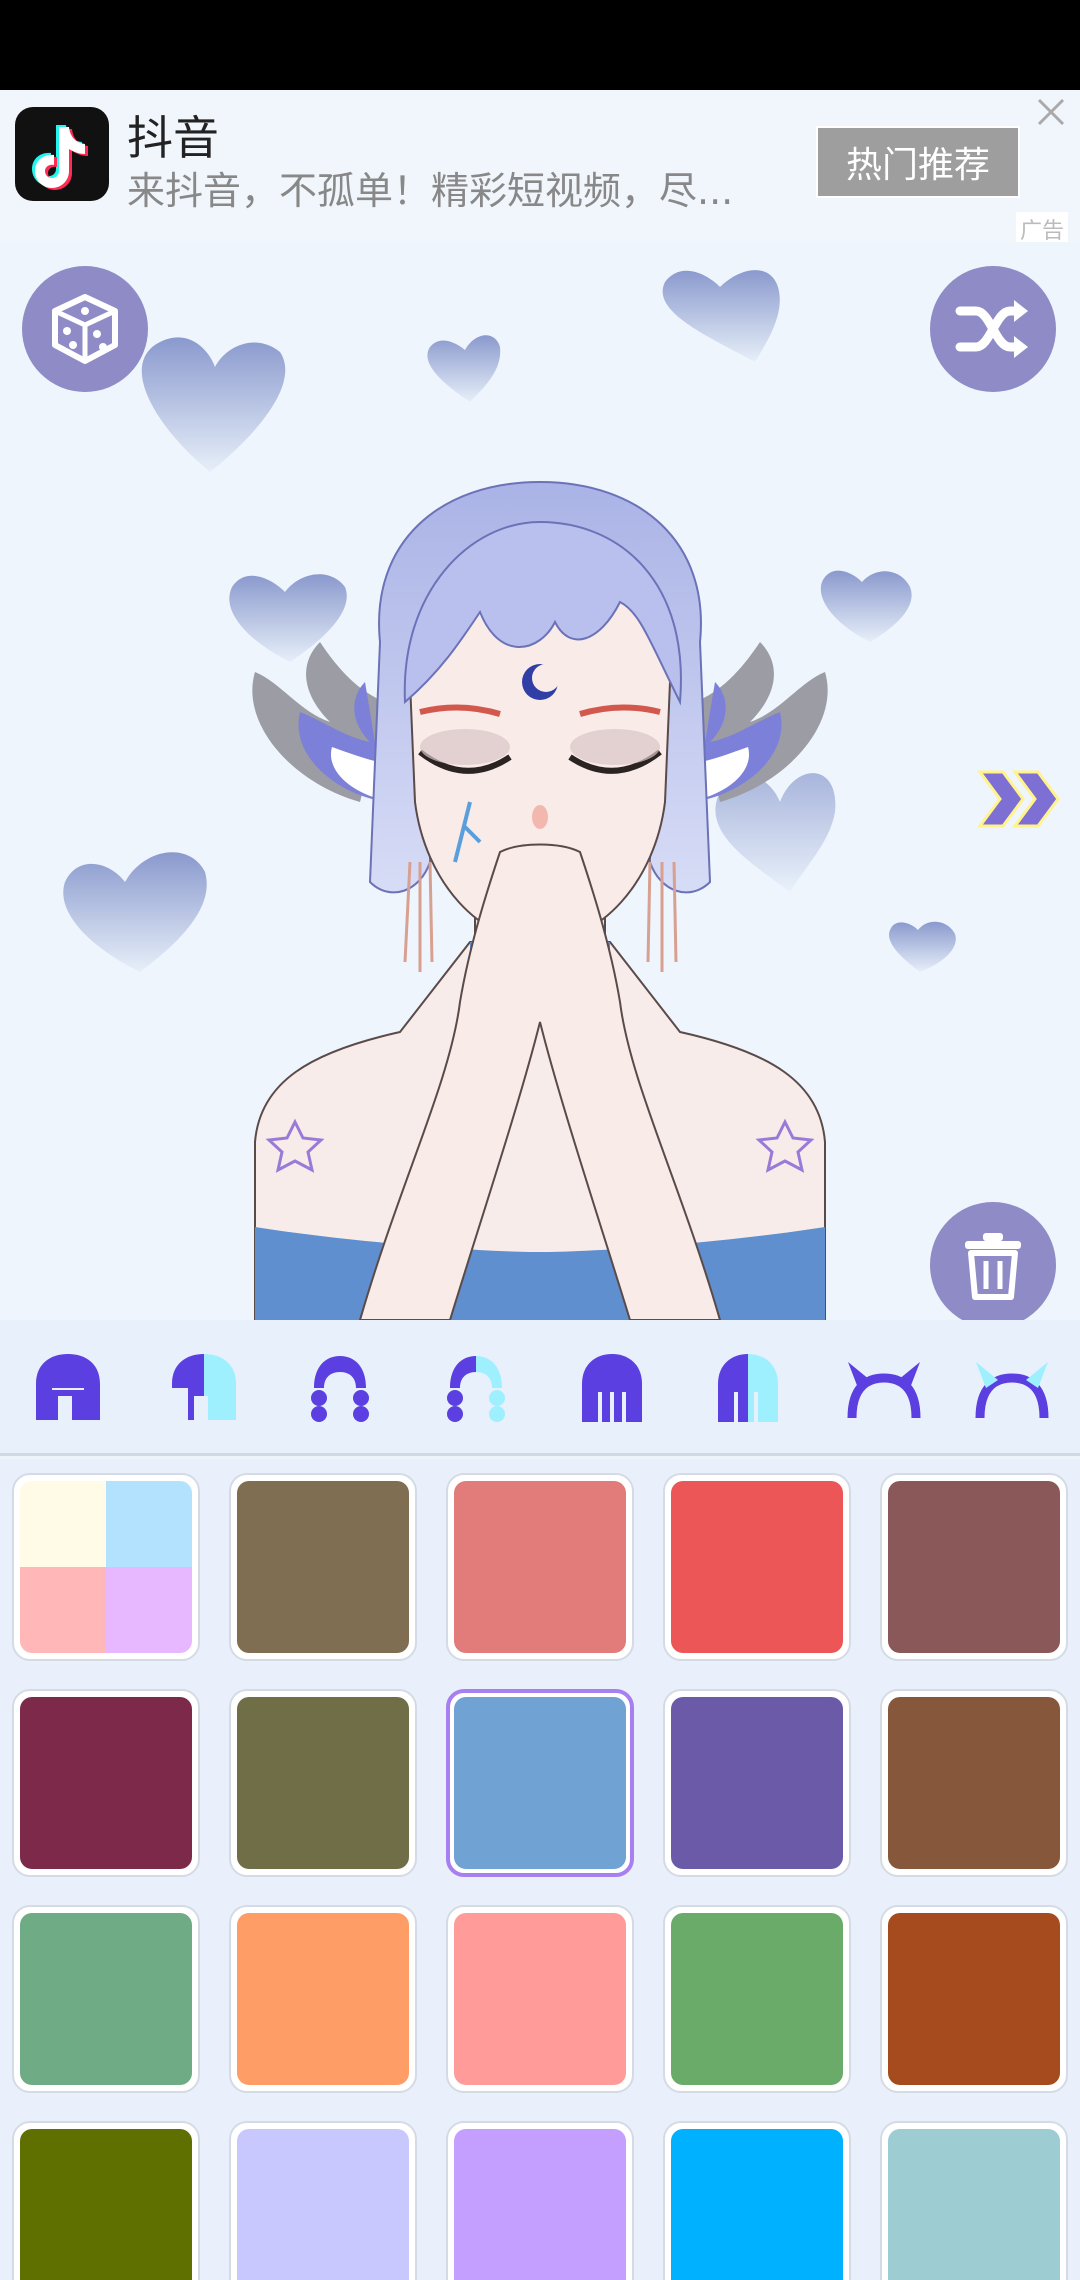 The height and width of the screenshot is (2280, 1080). I want to click on parts-category-bar, so click(540, 1388).